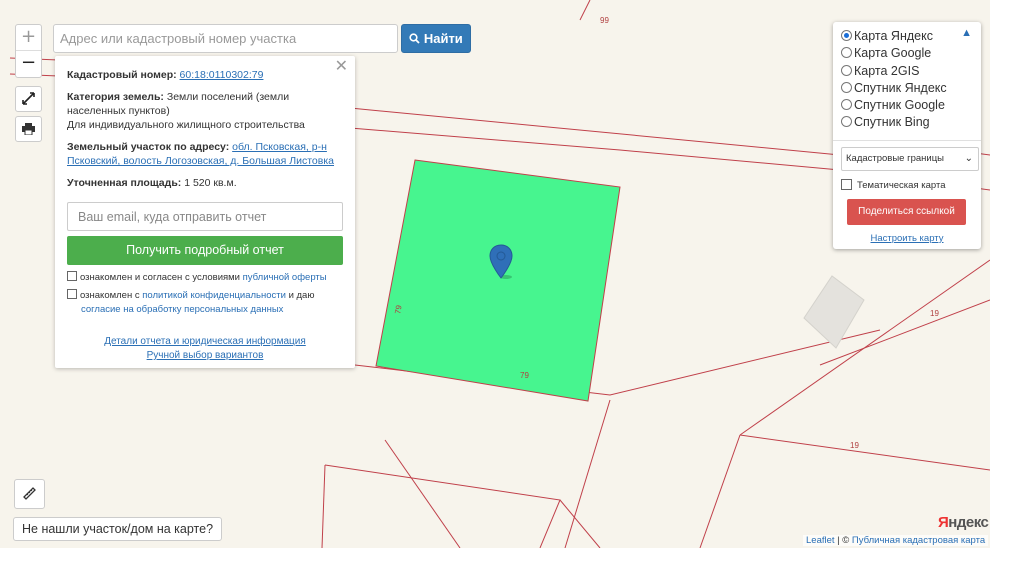 Image resolution: width=1023 pixels, height=562 pixels. What do you see at coordinates (115, 97) in the screenshot?
I see `category-label: Категория земель:` at bounding box center [115, 97].